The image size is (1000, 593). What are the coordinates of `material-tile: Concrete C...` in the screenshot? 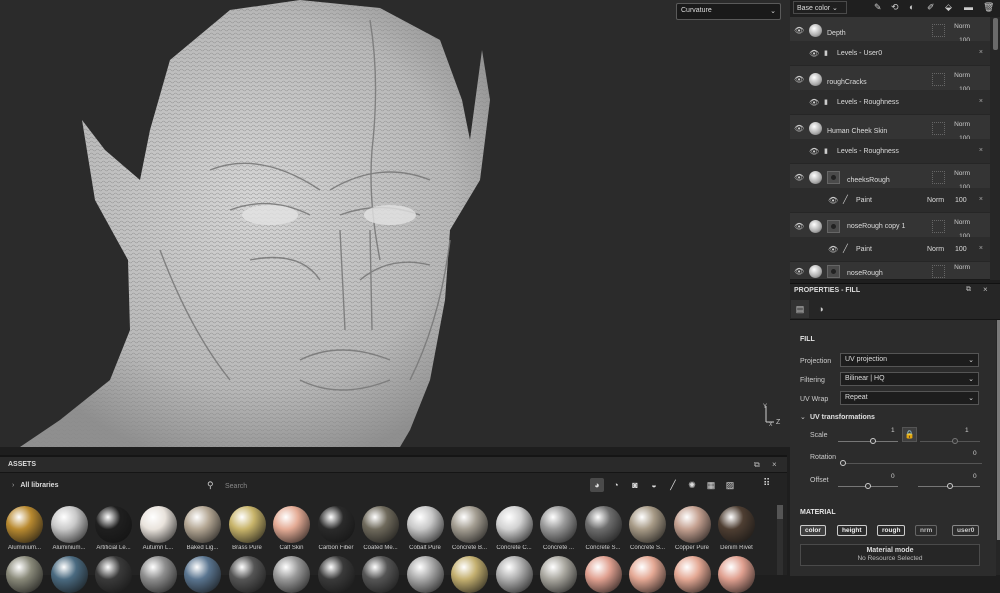 It's located at (514, 528).